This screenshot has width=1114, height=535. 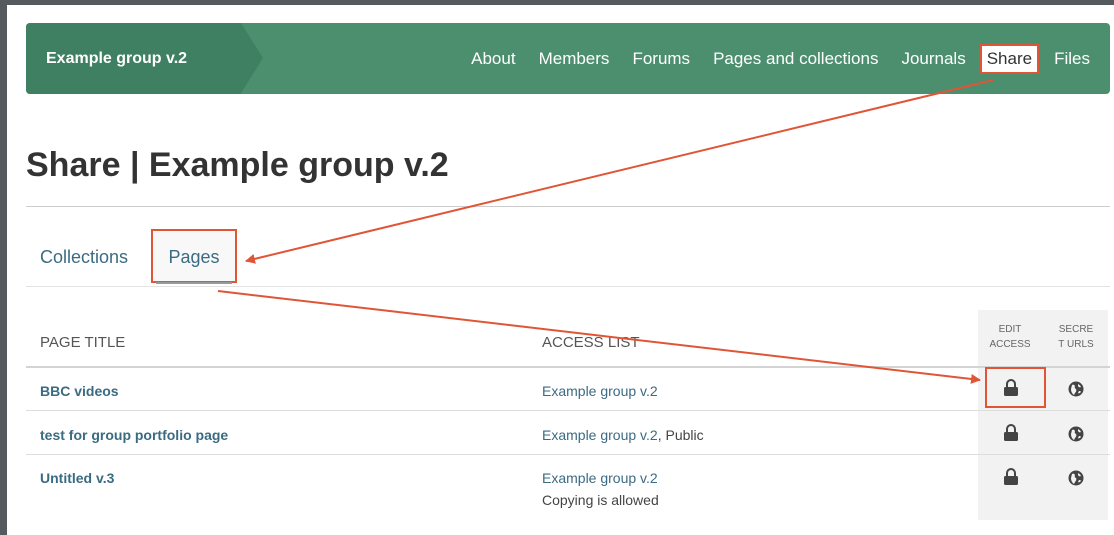 What do you see at coordinates (1009, 58) in the screenshot?
I see `nav-share: Share` at bounding box center [1009, 58].